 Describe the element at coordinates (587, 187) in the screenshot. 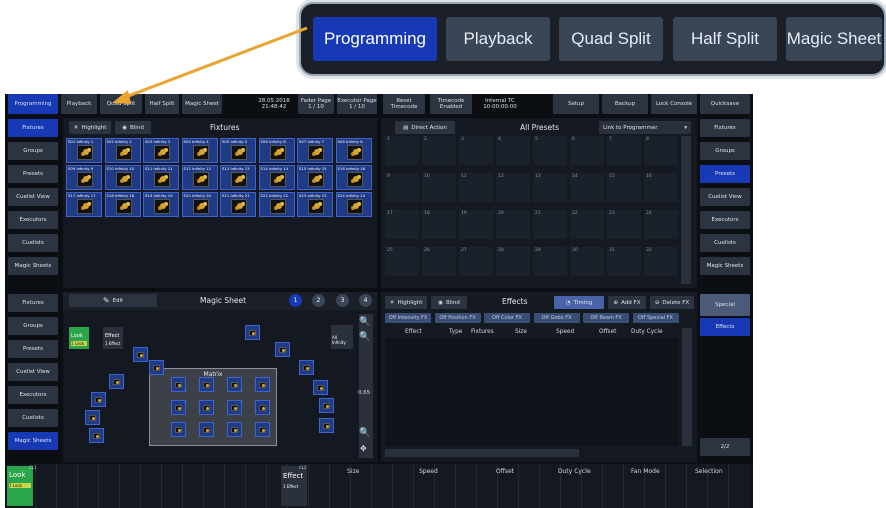

I see `preset-cell: 14` at that location.